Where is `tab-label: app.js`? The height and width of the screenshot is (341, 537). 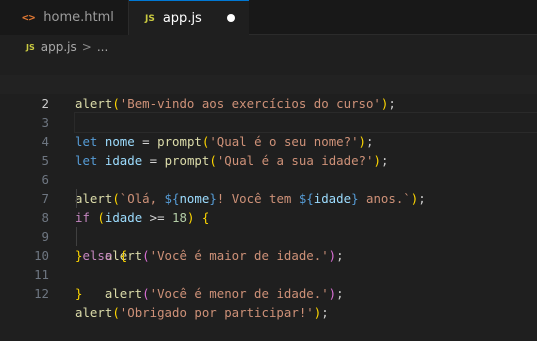 tab-label: app.js is located at coordinates (182, 18).